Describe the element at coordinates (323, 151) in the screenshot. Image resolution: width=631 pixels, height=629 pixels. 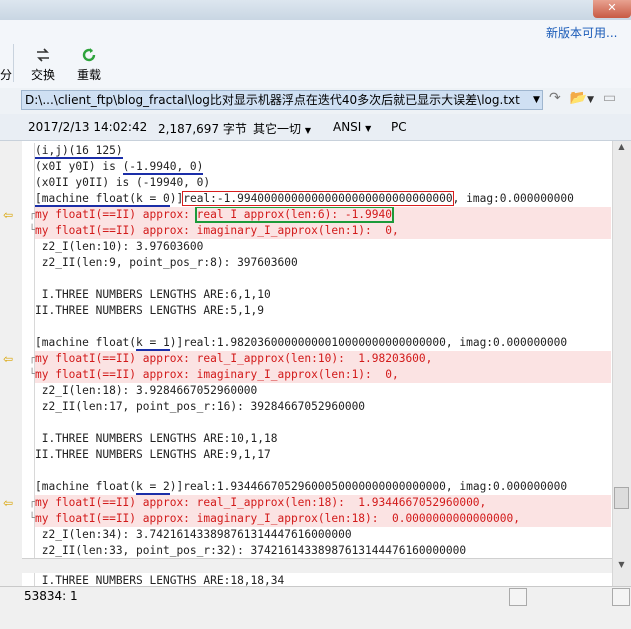
I see `editor-line: (i,j)(16 125)` at that location.